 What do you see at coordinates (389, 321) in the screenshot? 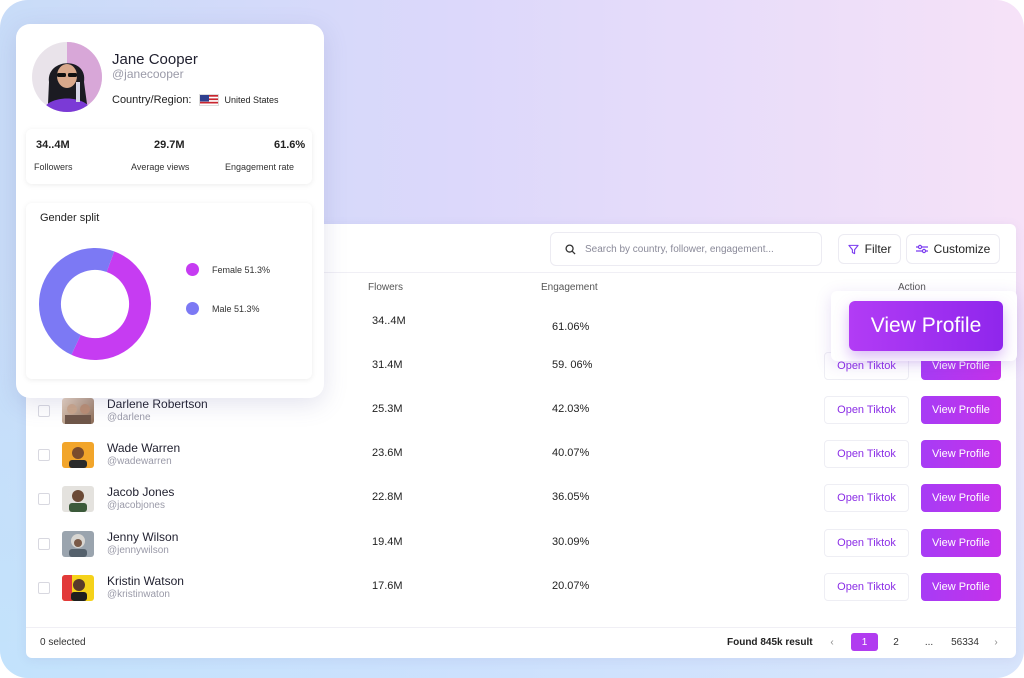
I see `followers-cell: 34..4M` at bounding box center [389, 321].